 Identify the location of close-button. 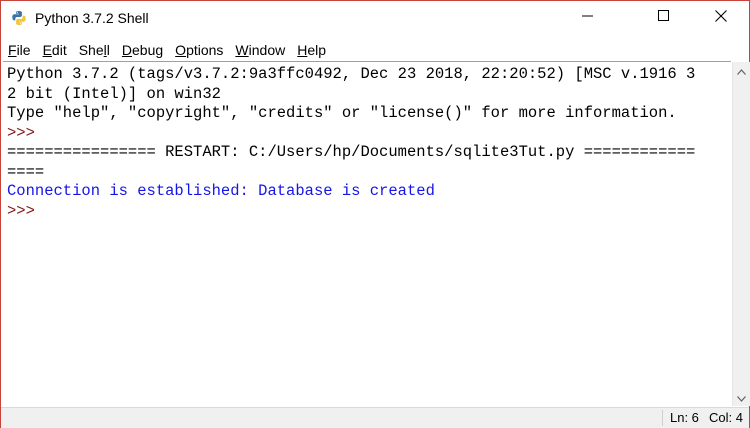
(721, 18).